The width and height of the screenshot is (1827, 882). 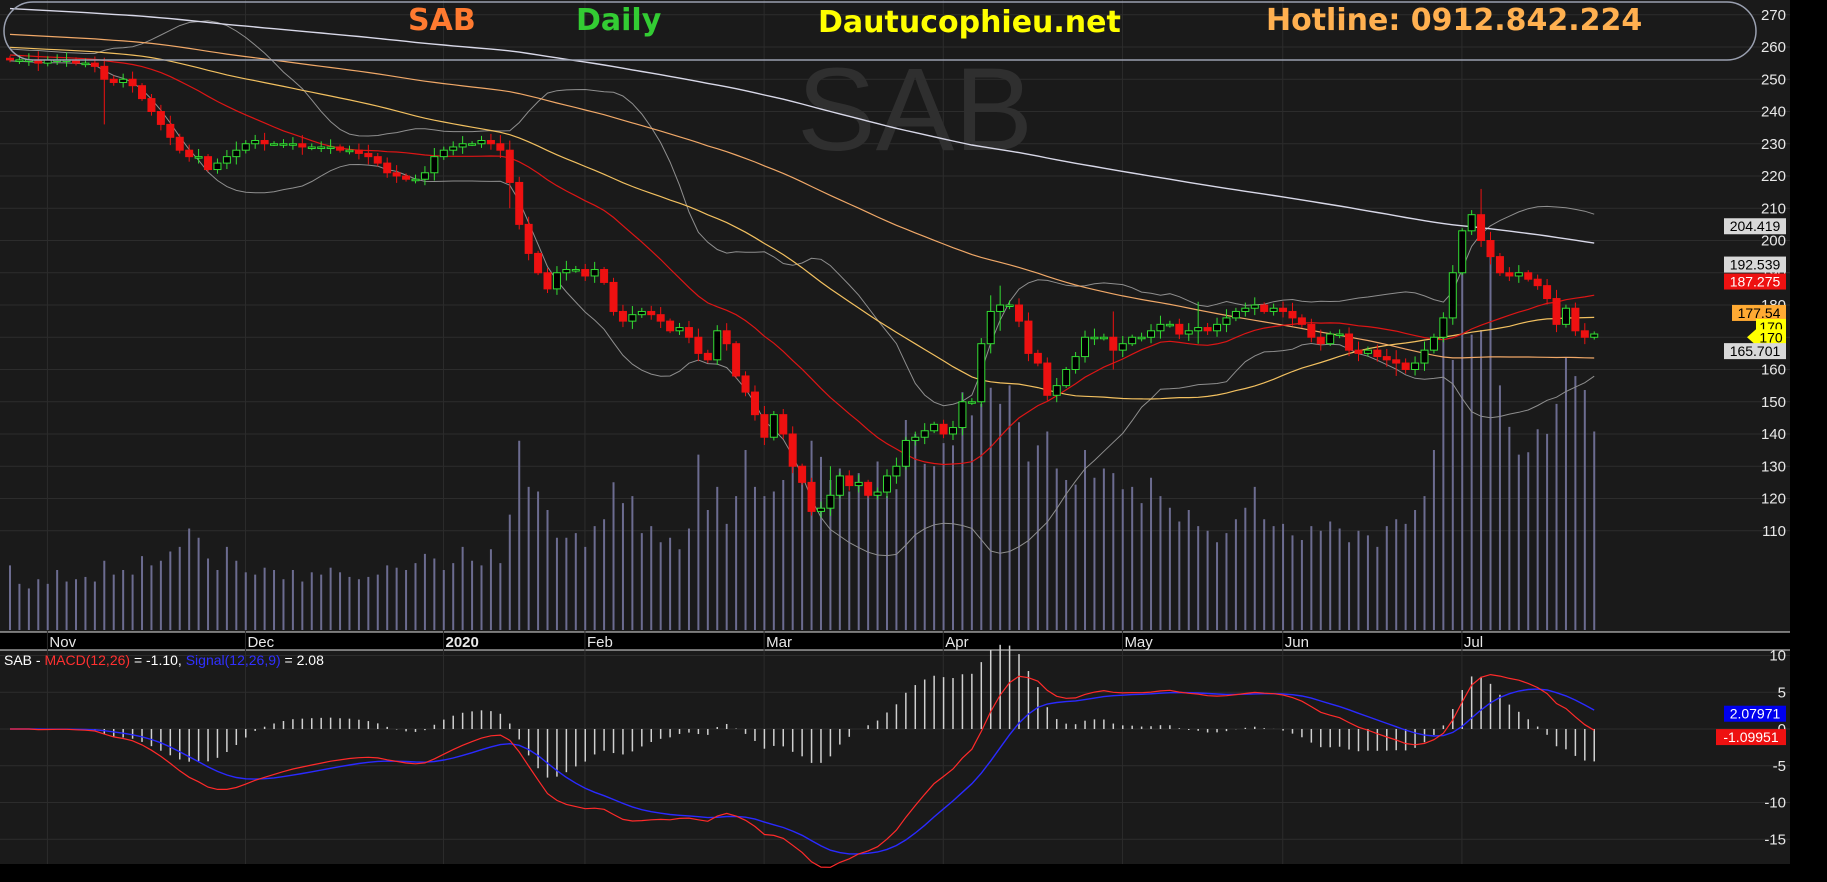 I want to click on date-tick-label: Nov, so click(x=62, y=642).